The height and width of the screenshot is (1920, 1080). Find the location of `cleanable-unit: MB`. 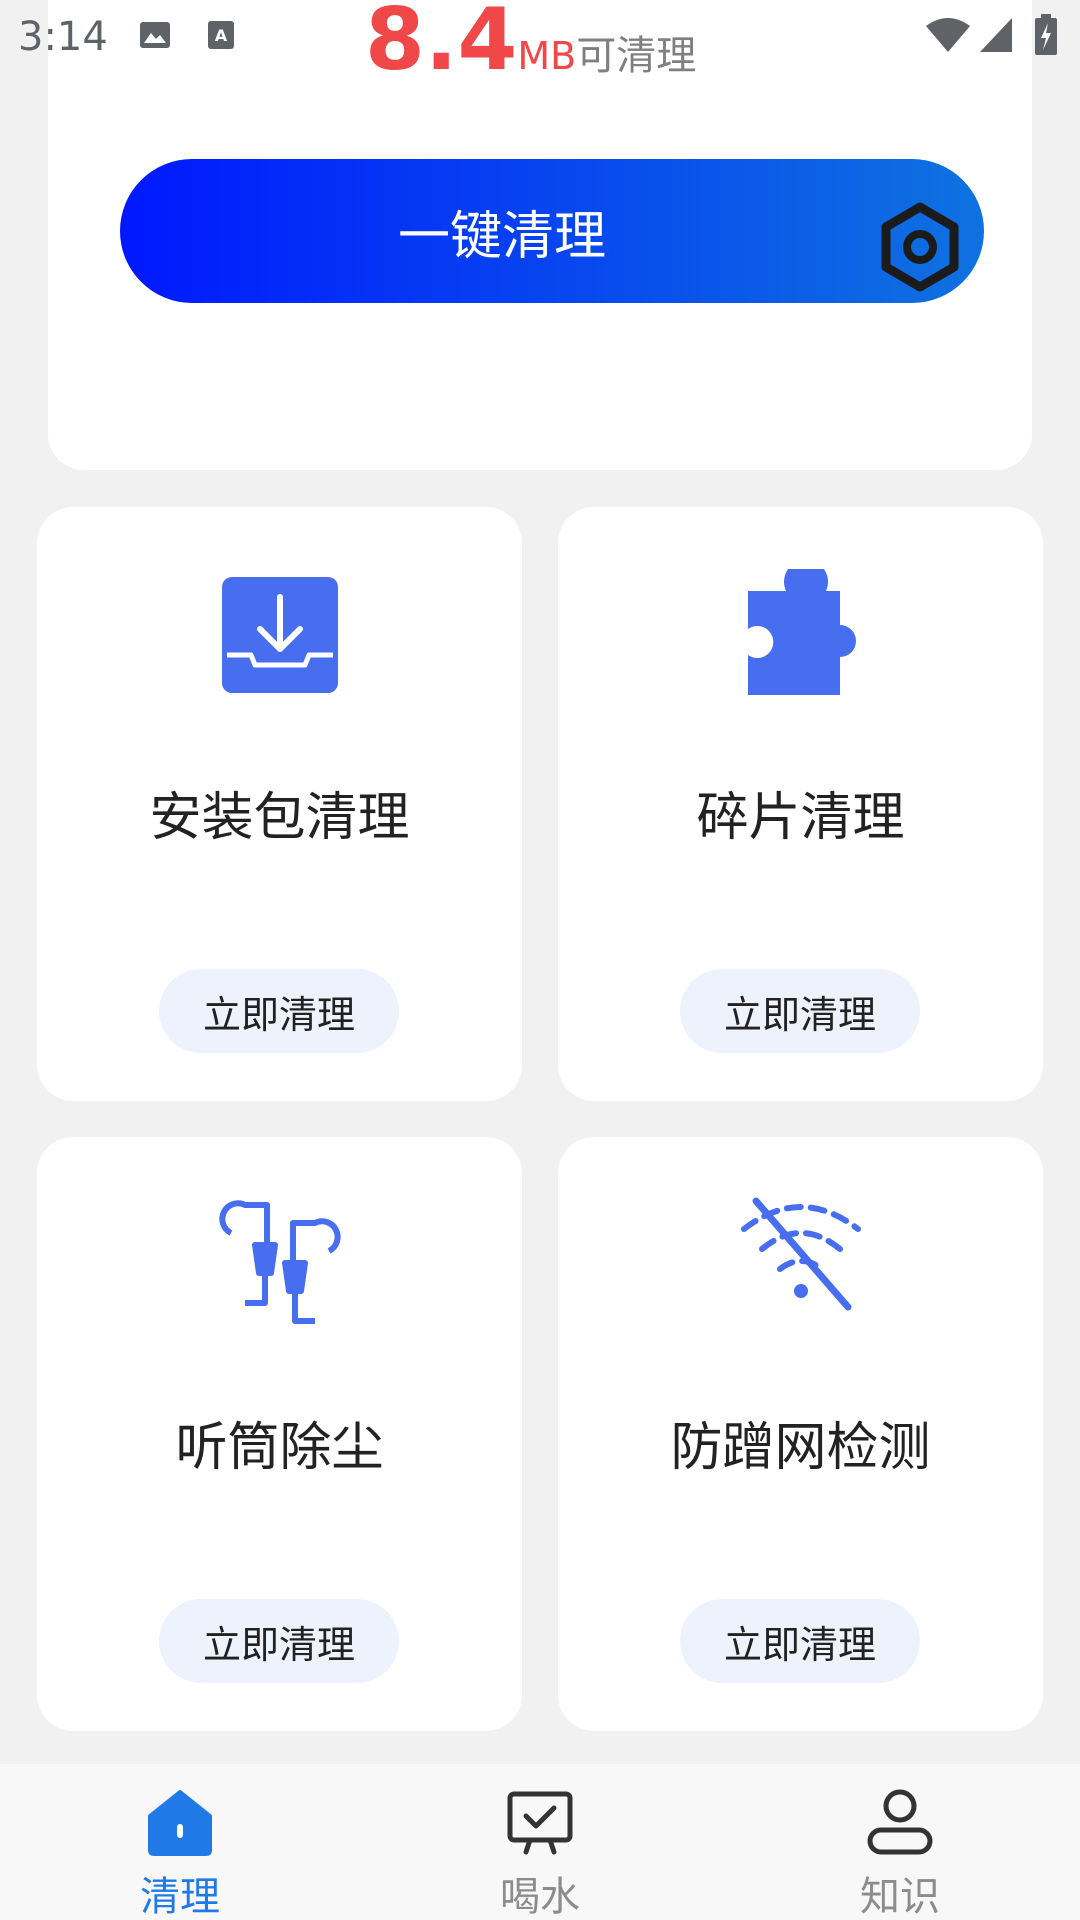

cleanable-unit: MB is located at coordinates (547, 56).